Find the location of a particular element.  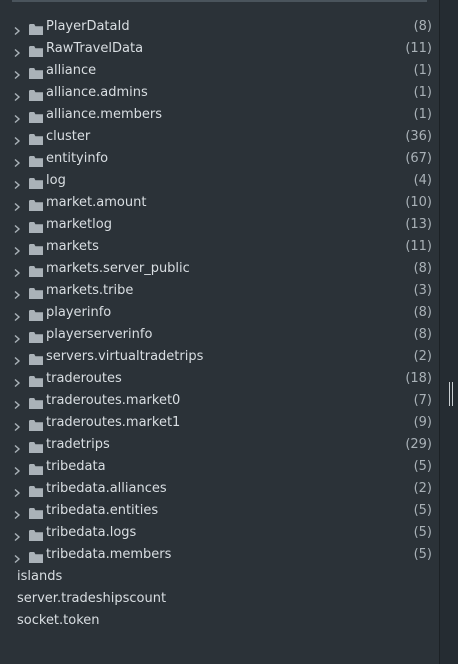

panel-top-border is located at coordinates (219, 1).